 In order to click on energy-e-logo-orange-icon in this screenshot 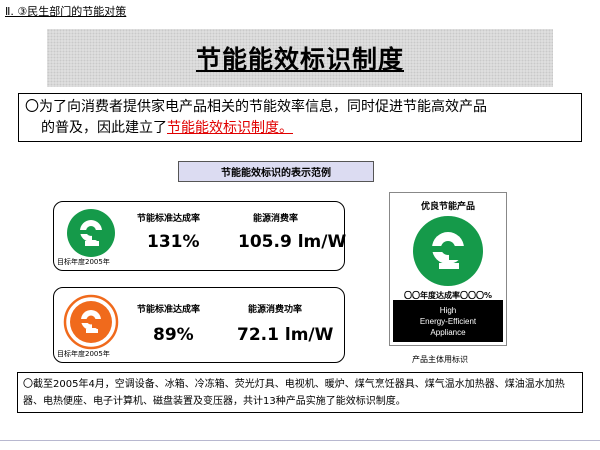, I will do `click(91, 322)`.